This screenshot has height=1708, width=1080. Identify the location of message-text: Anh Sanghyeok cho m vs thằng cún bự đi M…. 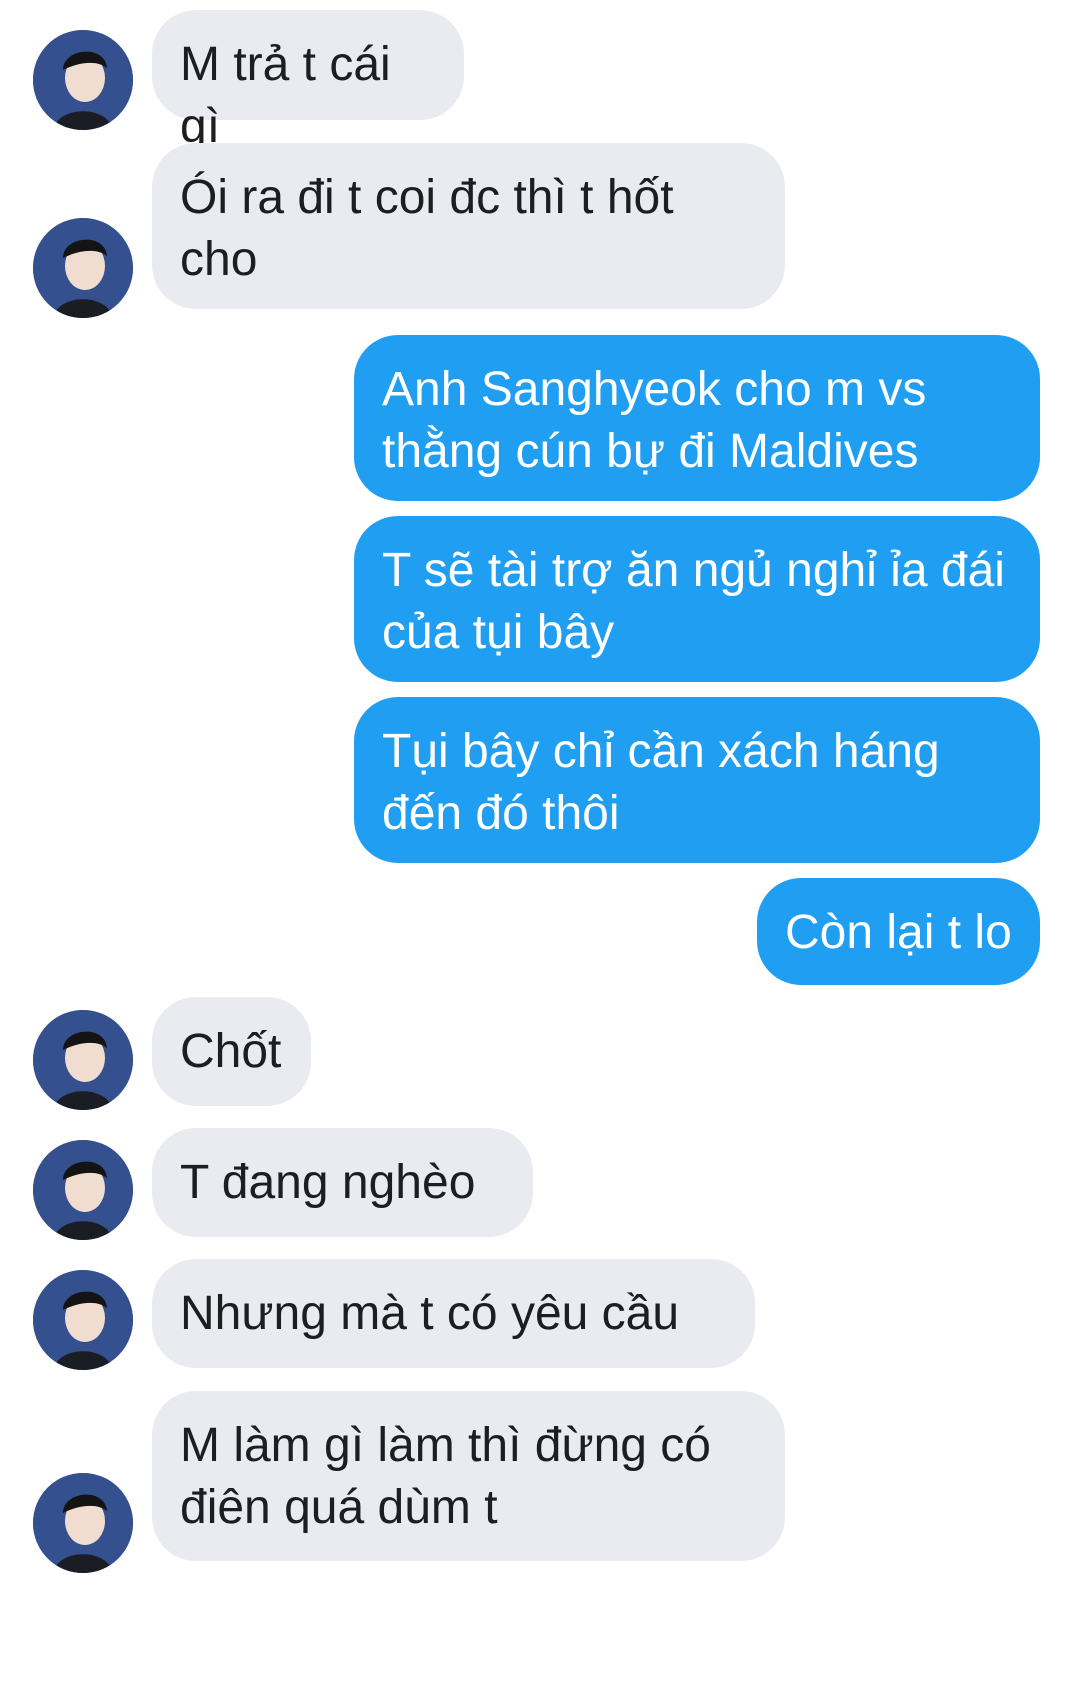
(654, 420).